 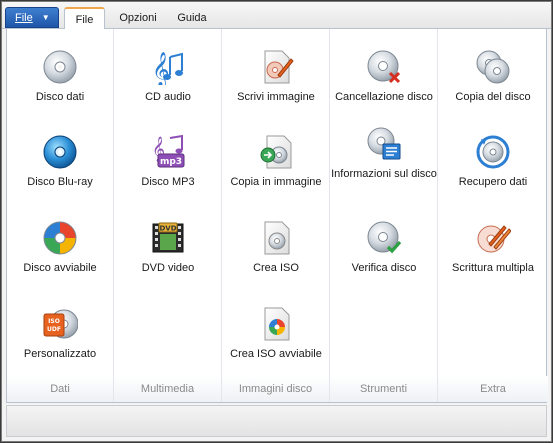 What do you see at coordinates (24, 17) in the screenshot?
I see `file-menu-label: File` at bounding box center [24, 17].